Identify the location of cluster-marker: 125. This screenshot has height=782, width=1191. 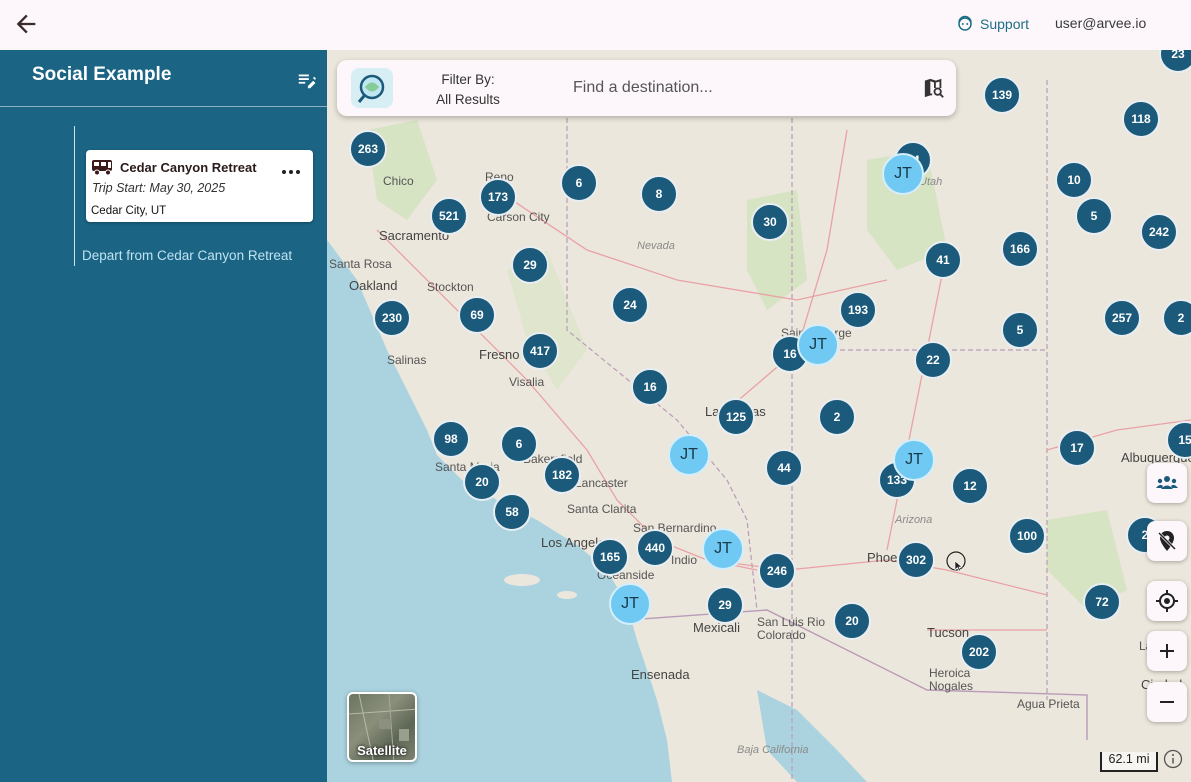
(736, 417).